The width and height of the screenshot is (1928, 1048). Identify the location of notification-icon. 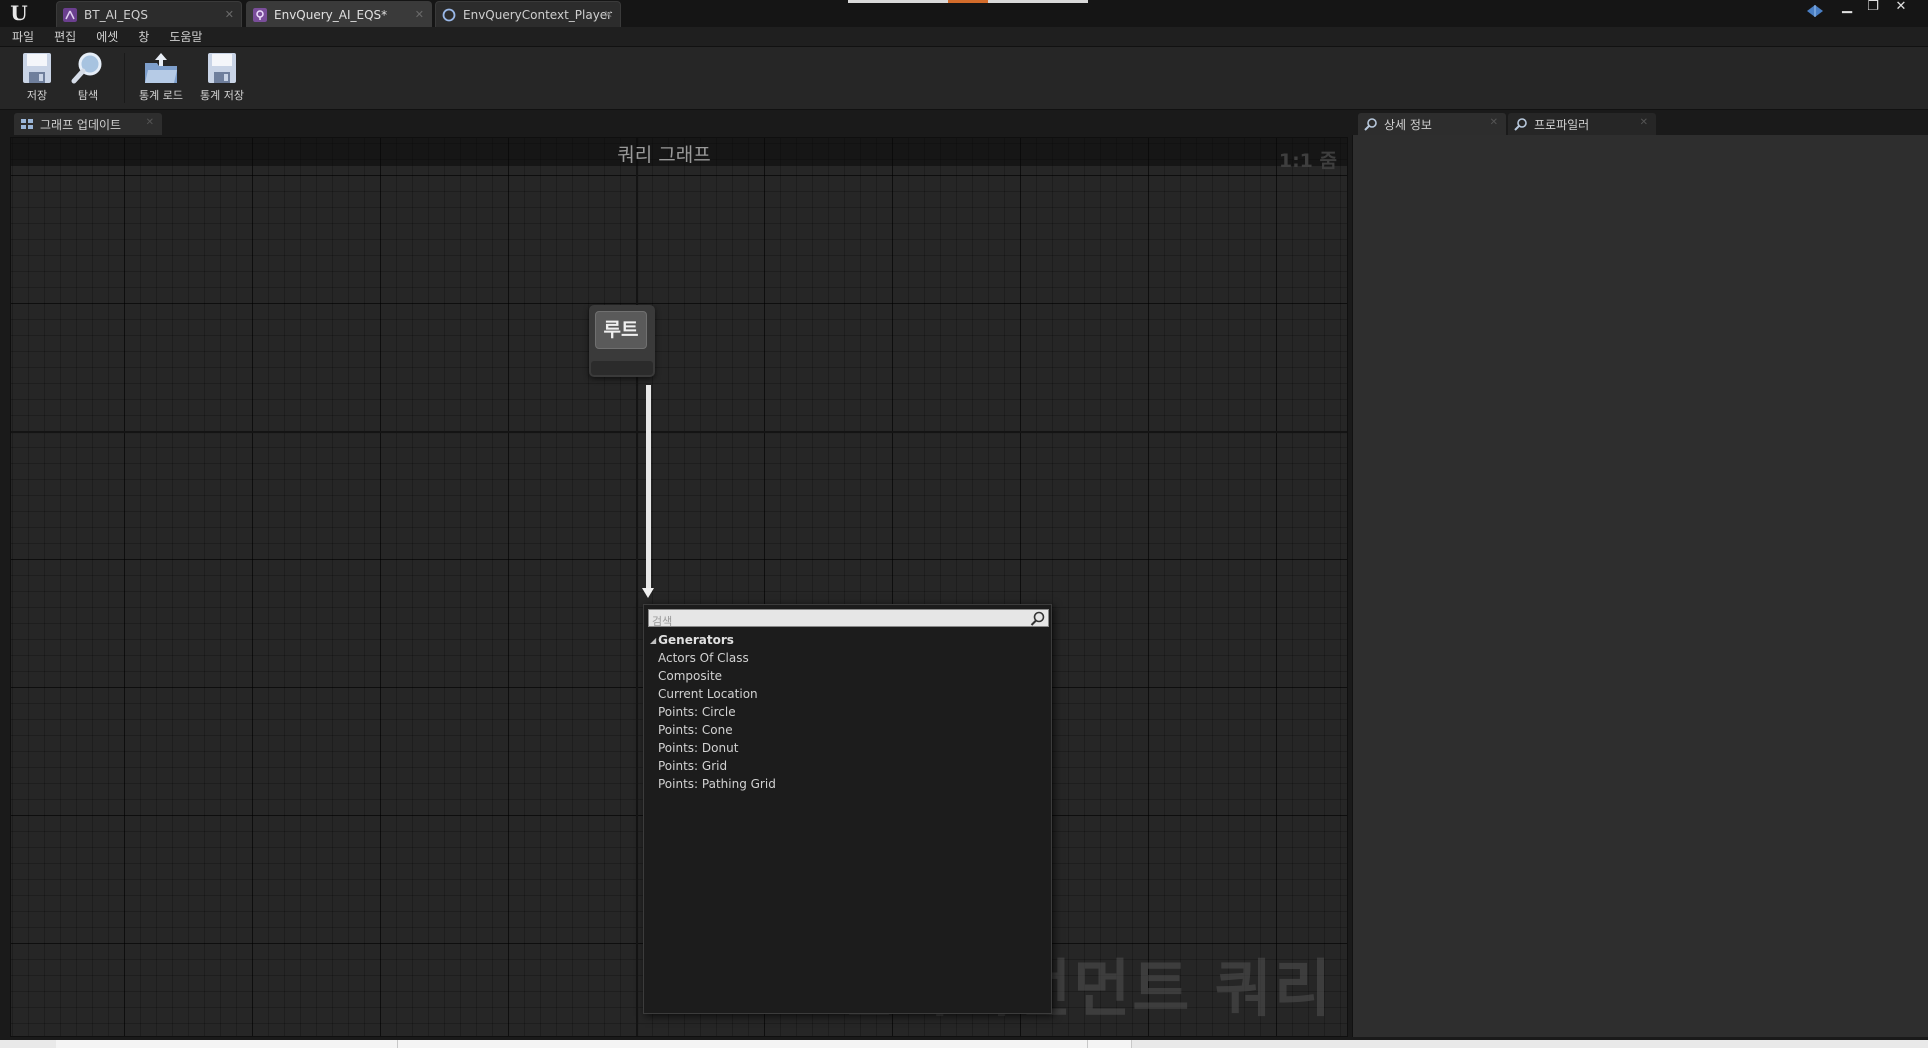
(1815, 11).